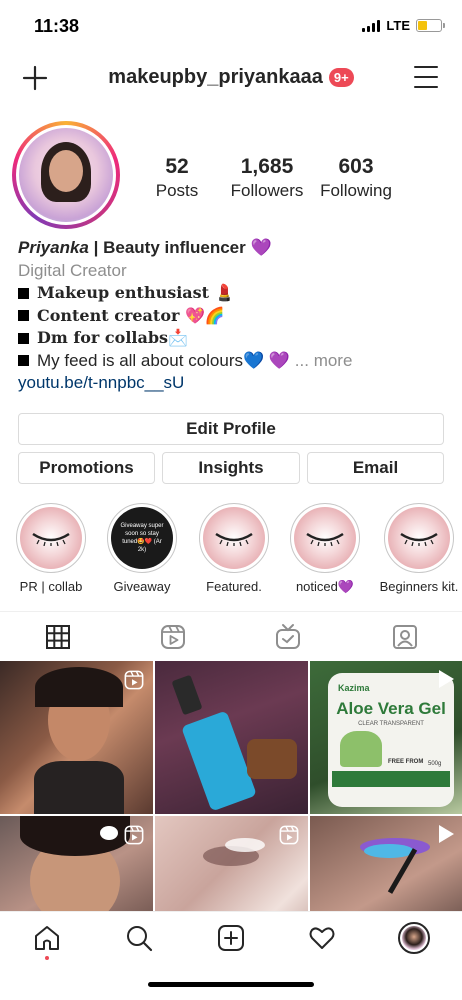 This screenshot has width=462, height=1000. What do you see at coordinates (324, 360) in the screenshot?
I see `bio-more-link: ... more` at bounding box center [324, 360].